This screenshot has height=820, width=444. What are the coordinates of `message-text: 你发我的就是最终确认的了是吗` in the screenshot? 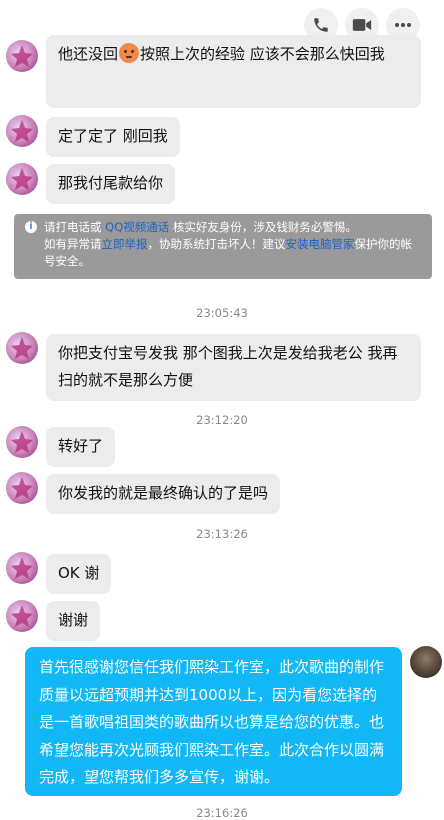 It's located at (163, 493).